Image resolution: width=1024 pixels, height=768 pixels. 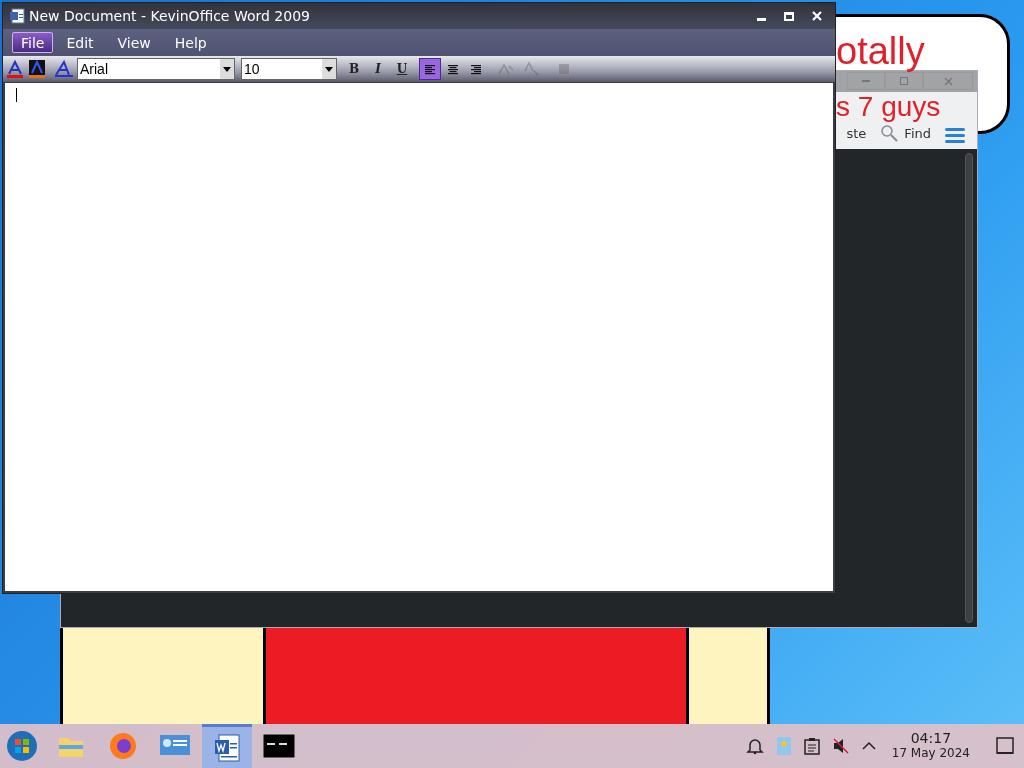 I want to click on bell-icon, so click(x=754, y=746).